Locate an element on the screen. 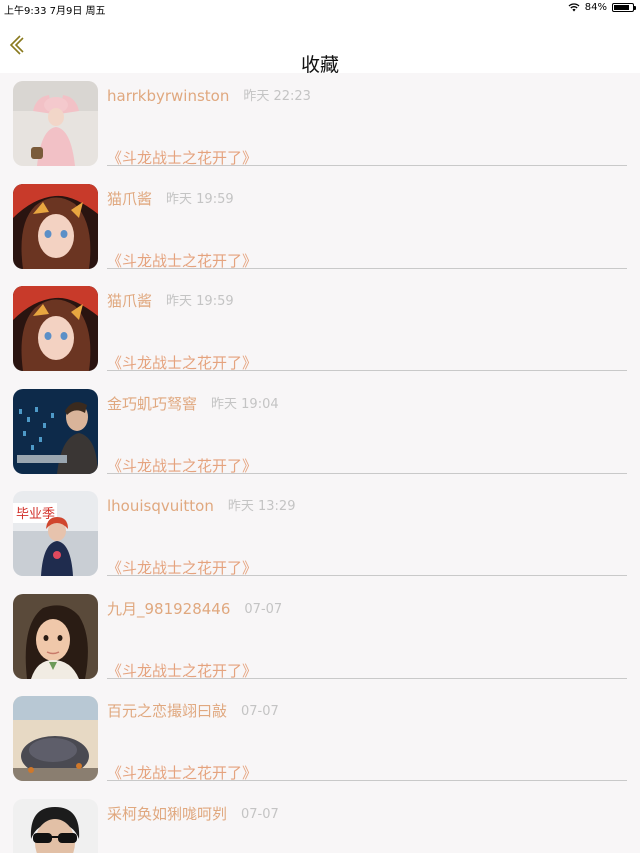  username: 采柯奂如猁哤呵刿 07-07 is located at coordinates (193, 813).